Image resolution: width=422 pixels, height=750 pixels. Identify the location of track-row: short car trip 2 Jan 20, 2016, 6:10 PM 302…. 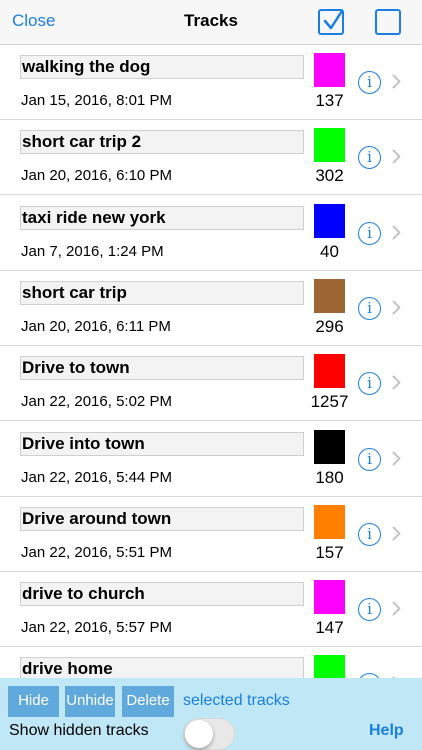
(211, 158).